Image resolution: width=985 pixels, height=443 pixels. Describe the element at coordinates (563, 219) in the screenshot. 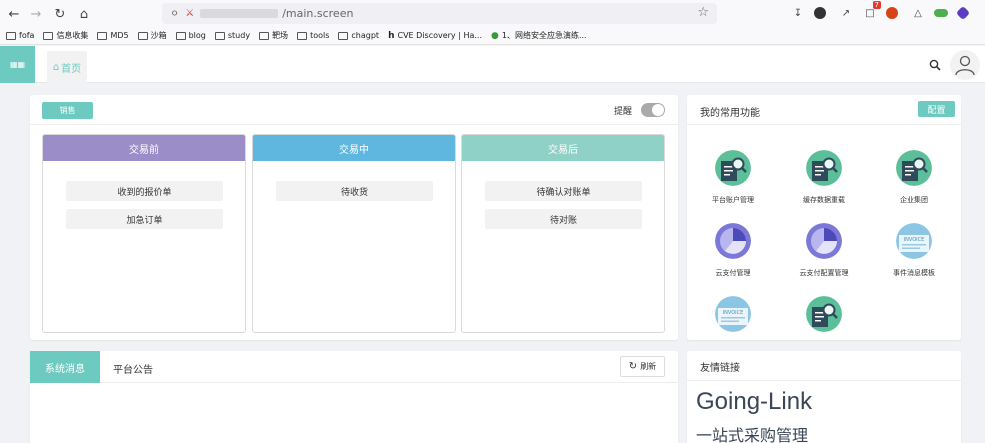

I see `task-item: 待对账` at that location.